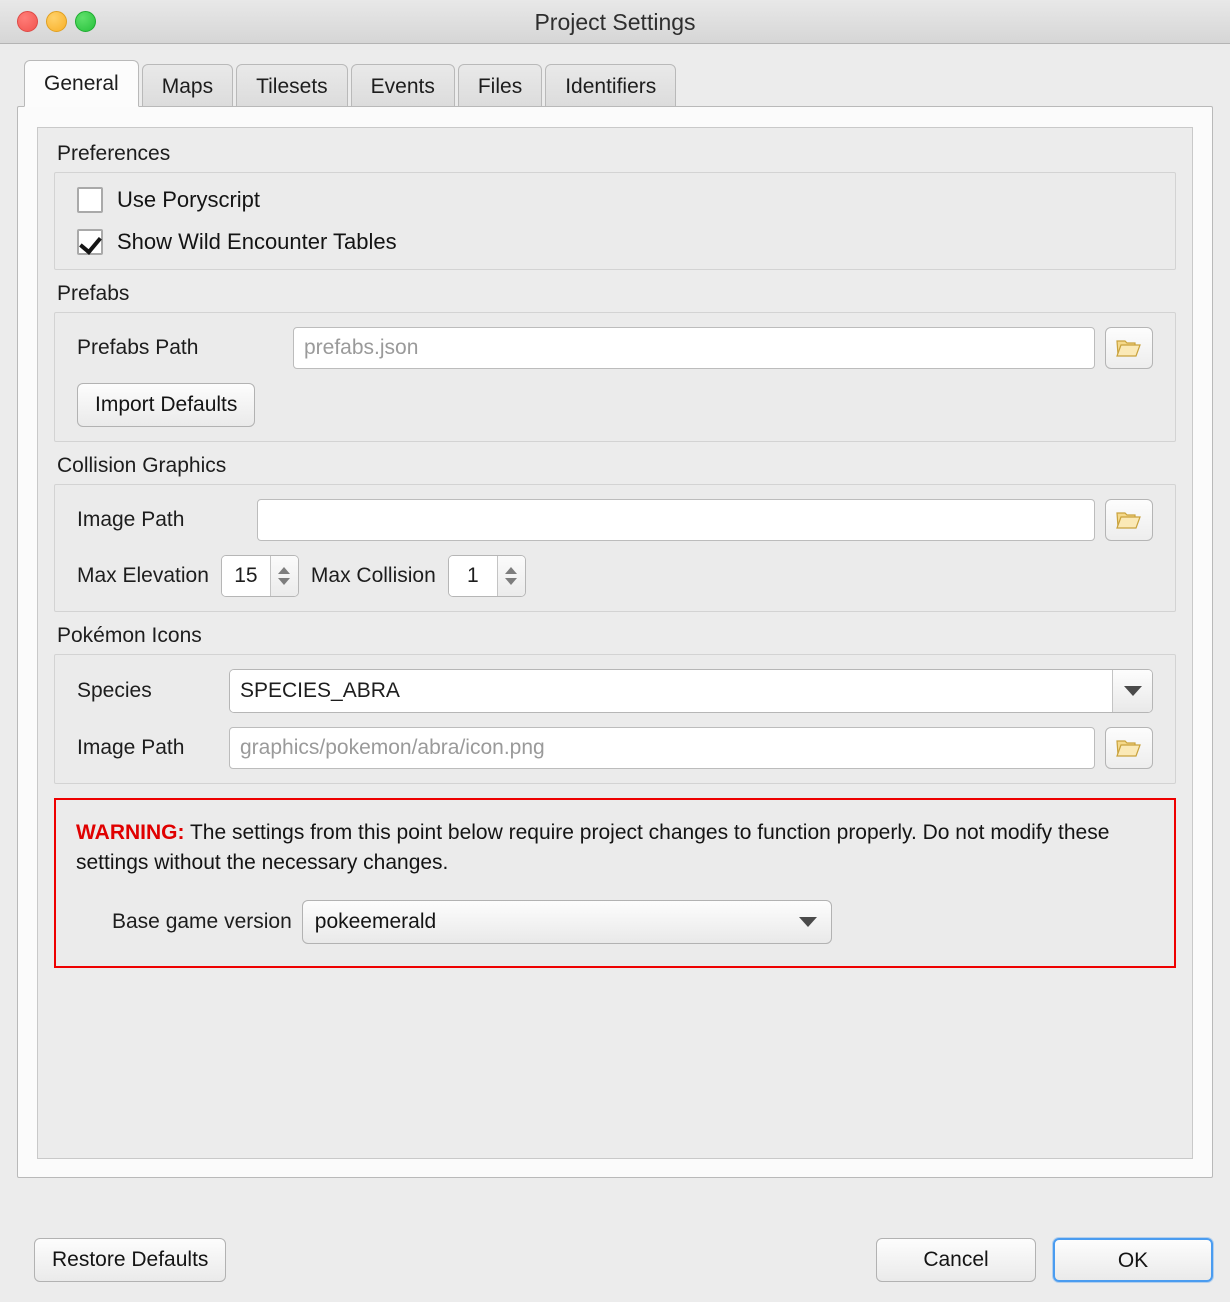 This screenshot has width=1230, height=1302. What do you see at coordinates (615, 576) in the screenshot?
I see `collision-limits-row: Max Elevation 15 Max Collision 1` at bounding box center [615, 576].